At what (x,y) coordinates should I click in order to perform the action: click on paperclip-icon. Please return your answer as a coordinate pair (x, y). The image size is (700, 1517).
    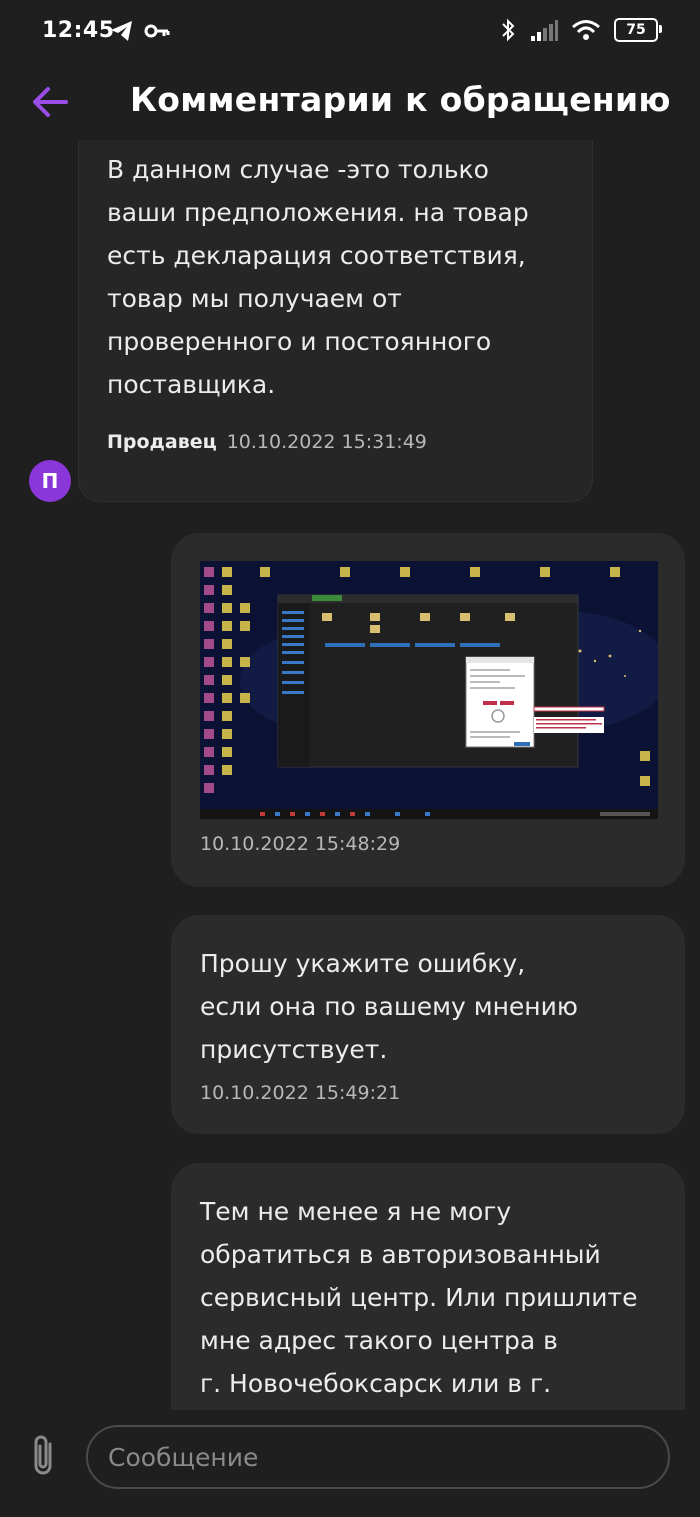
    Looking at the image, I should click on (43, 1455).